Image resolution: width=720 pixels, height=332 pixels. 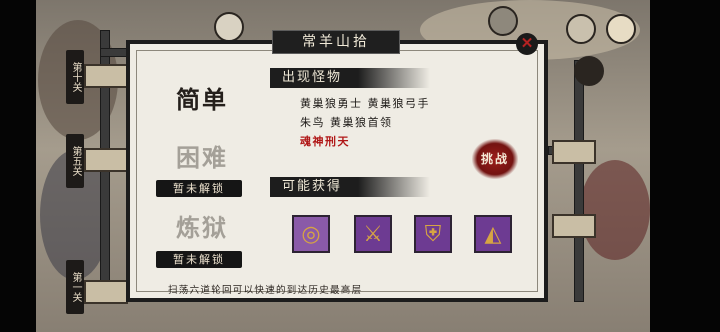 What do you see at coordinates (493, 234) in the screenshot?
I see `boots-icon: ◭` at bounding box center [493, 234].